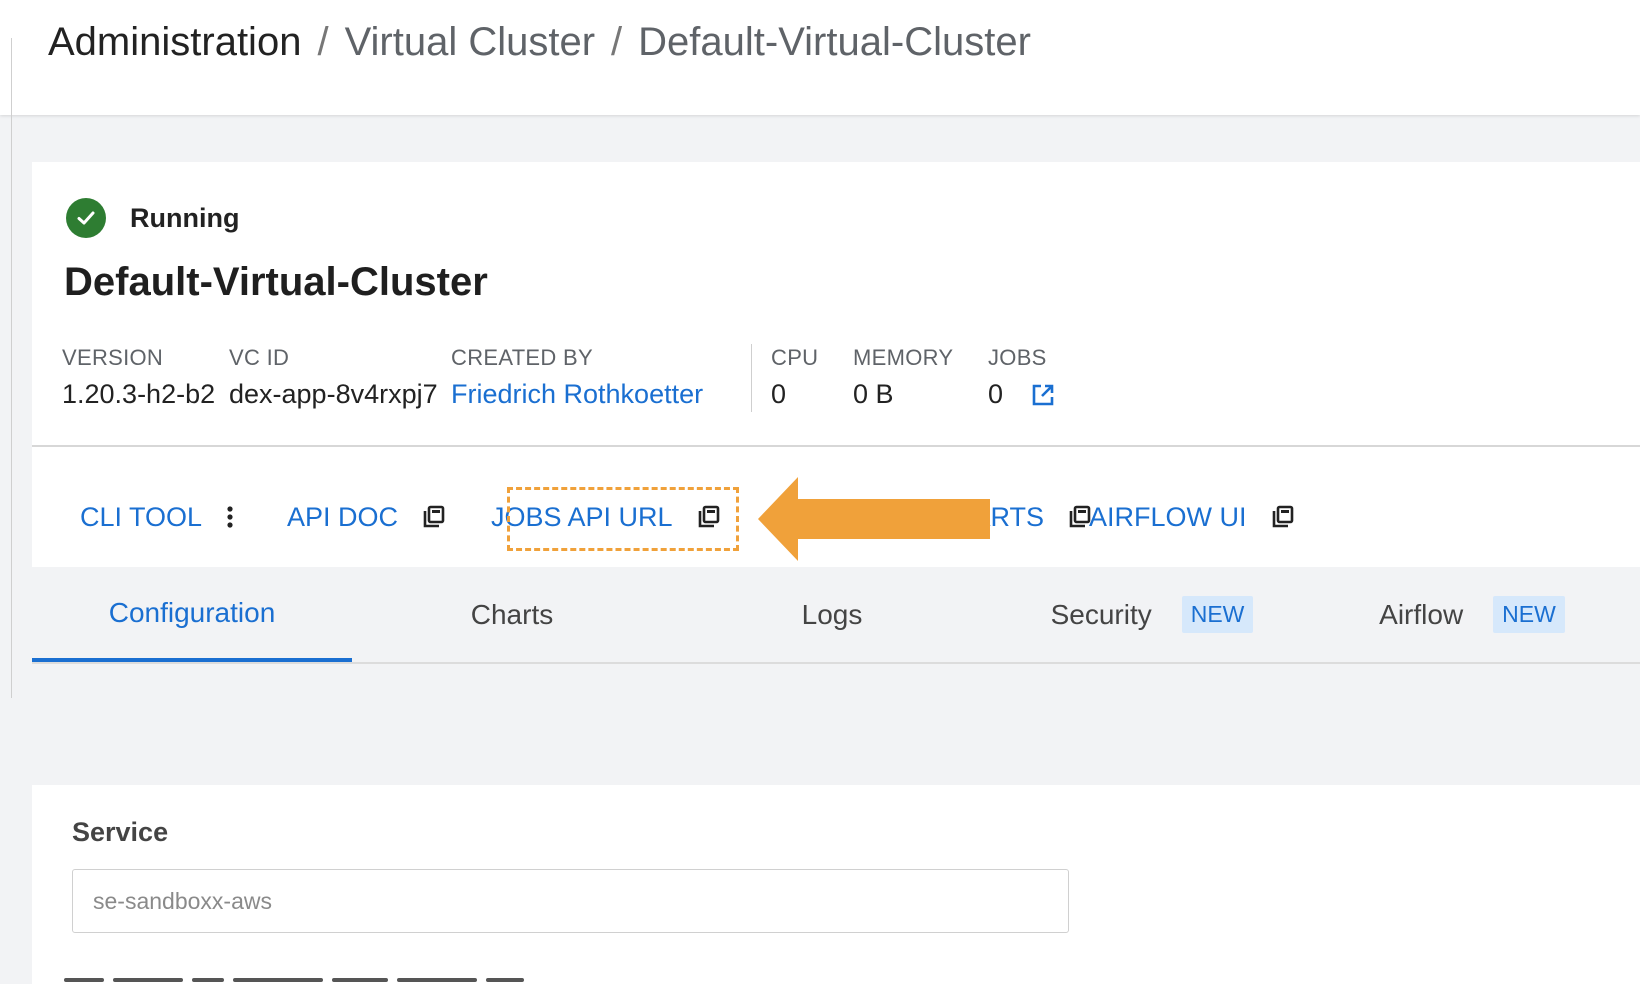 The height and width of the screenshot is (1000, 1640). What do you see at coordinates (1472, 614) in the screenshot?
I see `tab-airflow: Airflow NEW` at bounding box center [1472, 614].